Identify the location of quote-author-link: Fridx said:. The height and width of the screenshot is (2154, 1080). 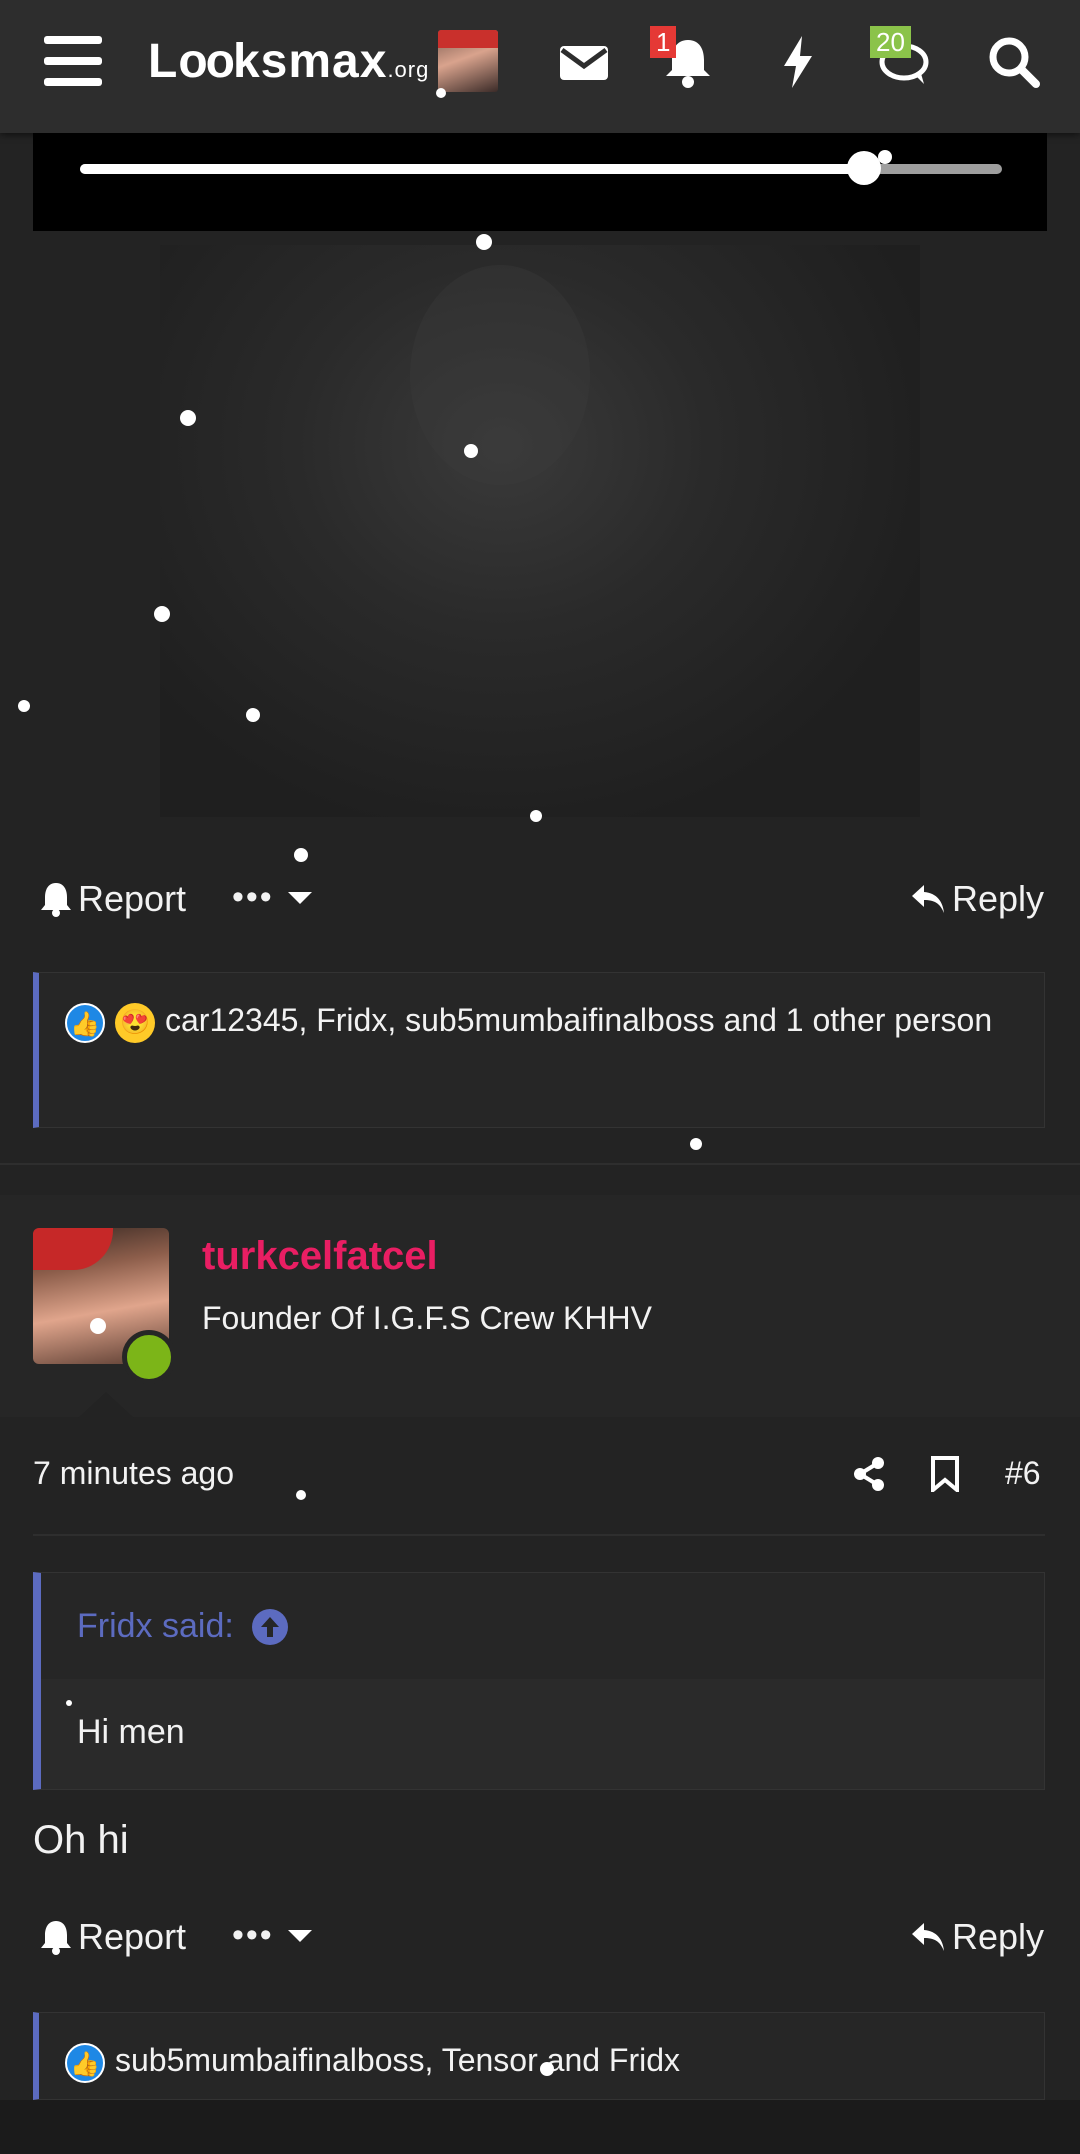
(182, 1626).